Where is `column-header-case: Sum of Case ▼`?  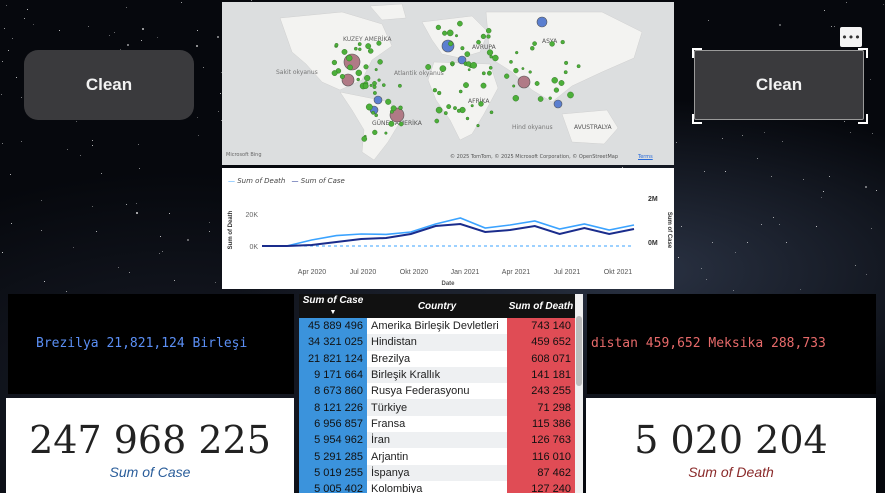
column-header-case: Sum of Case ▼ is located at coordinates (333, 306).